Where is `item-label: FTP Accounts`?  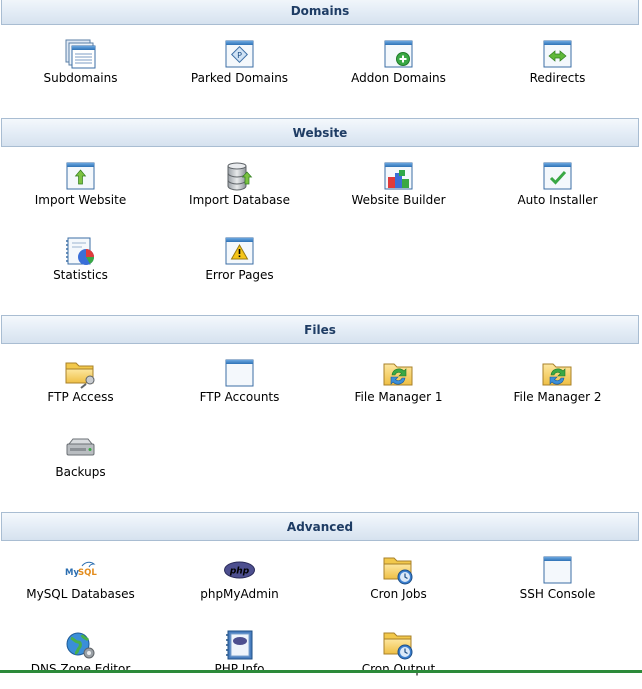 item-label: FTP Accounts is located at coordinates (239, 397).